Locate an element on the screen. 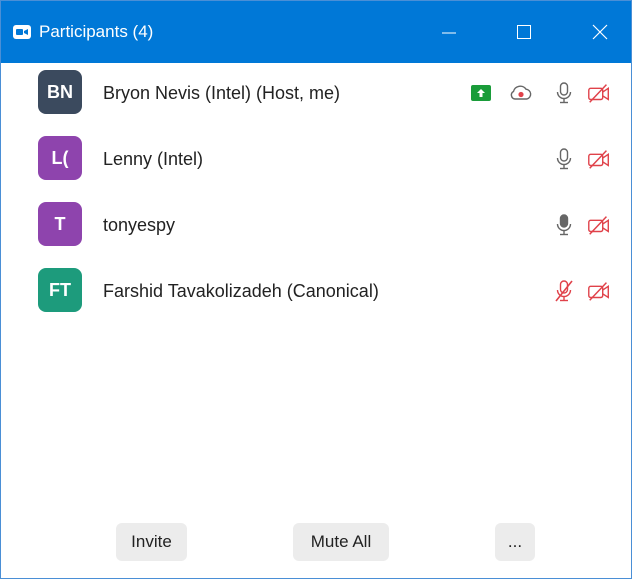 Image resolution: width=632 pixels, height=579 pixels. window-title: Participants (4) is located at coordinates (96, 31).